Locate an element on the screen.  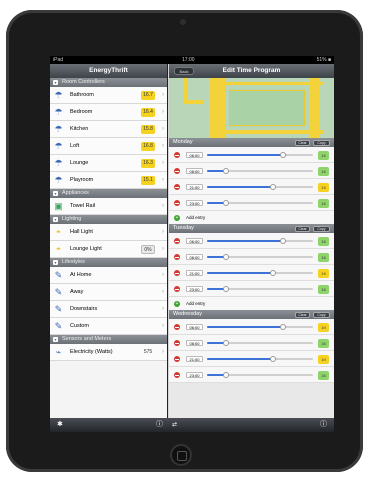
chevron-right-icon: › is located at coordinates (163, 206).